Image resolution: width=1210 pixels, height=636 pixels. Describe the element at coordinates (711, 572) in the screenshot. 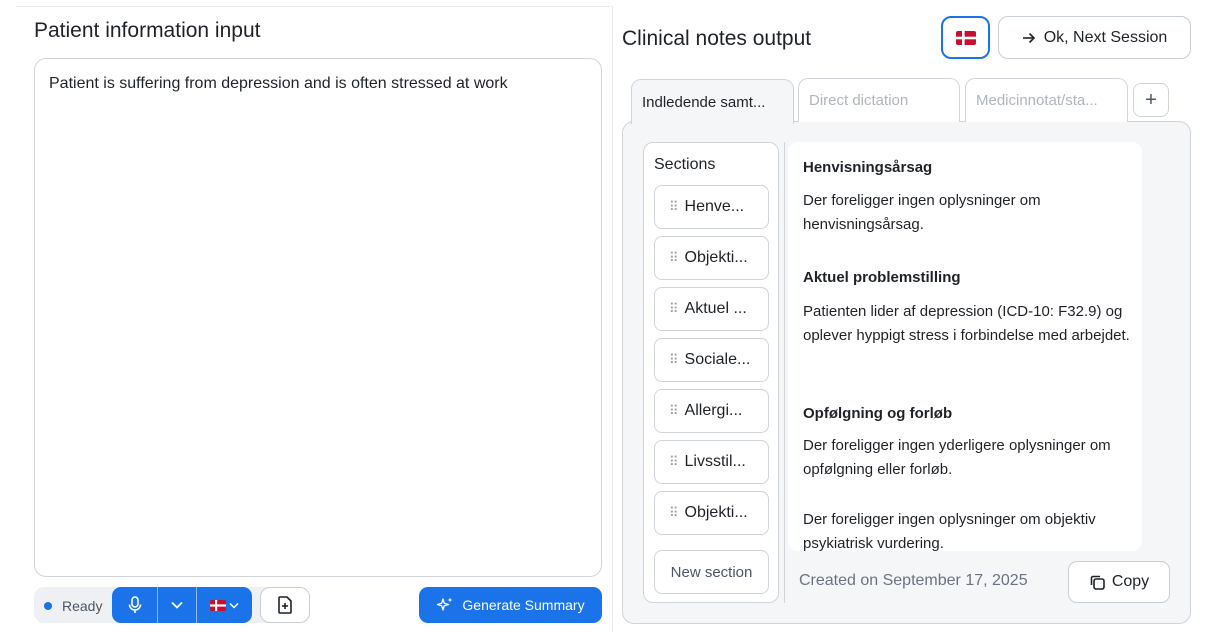

I see `new-section-button: New section` at that location.